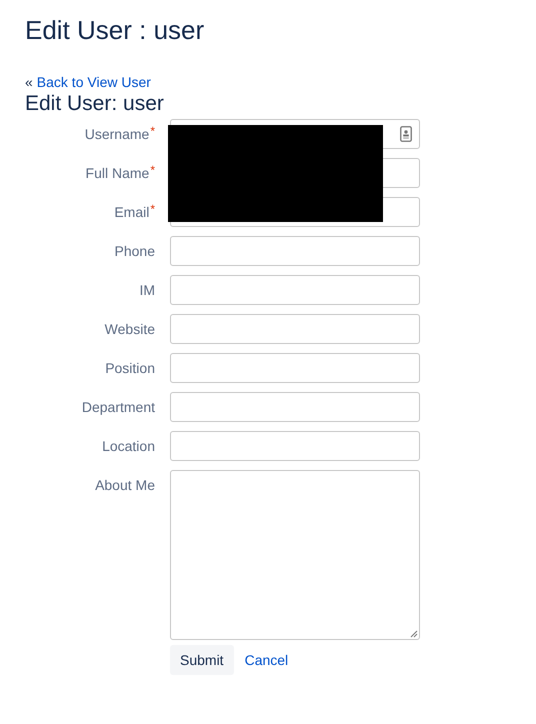 The height and width of the screenshot is (724, 536). What do you see at coordinates (130, 368) in the screenshot?
I see `field-label: Position` at bounding box center [130, 368].